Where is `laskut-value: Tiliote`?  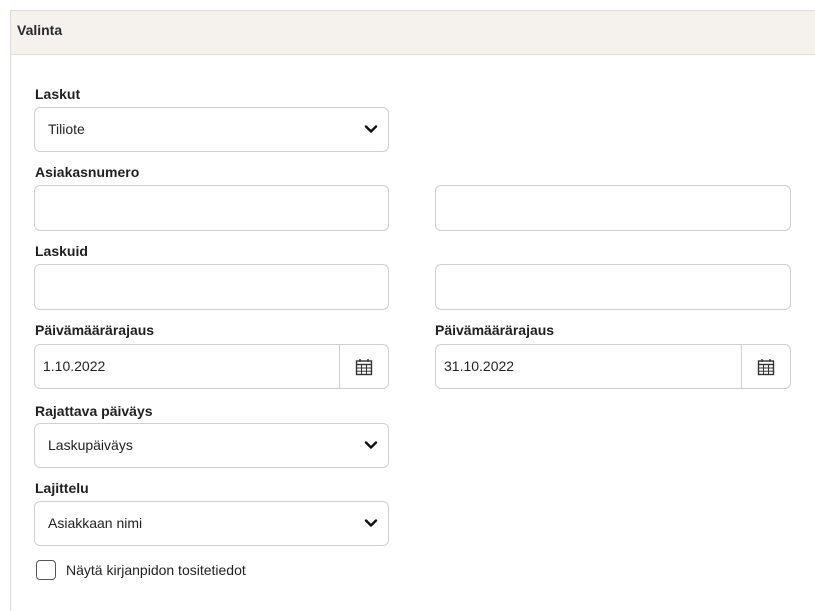
laskut-value: Tiliote is located at coordinates (66, 129).